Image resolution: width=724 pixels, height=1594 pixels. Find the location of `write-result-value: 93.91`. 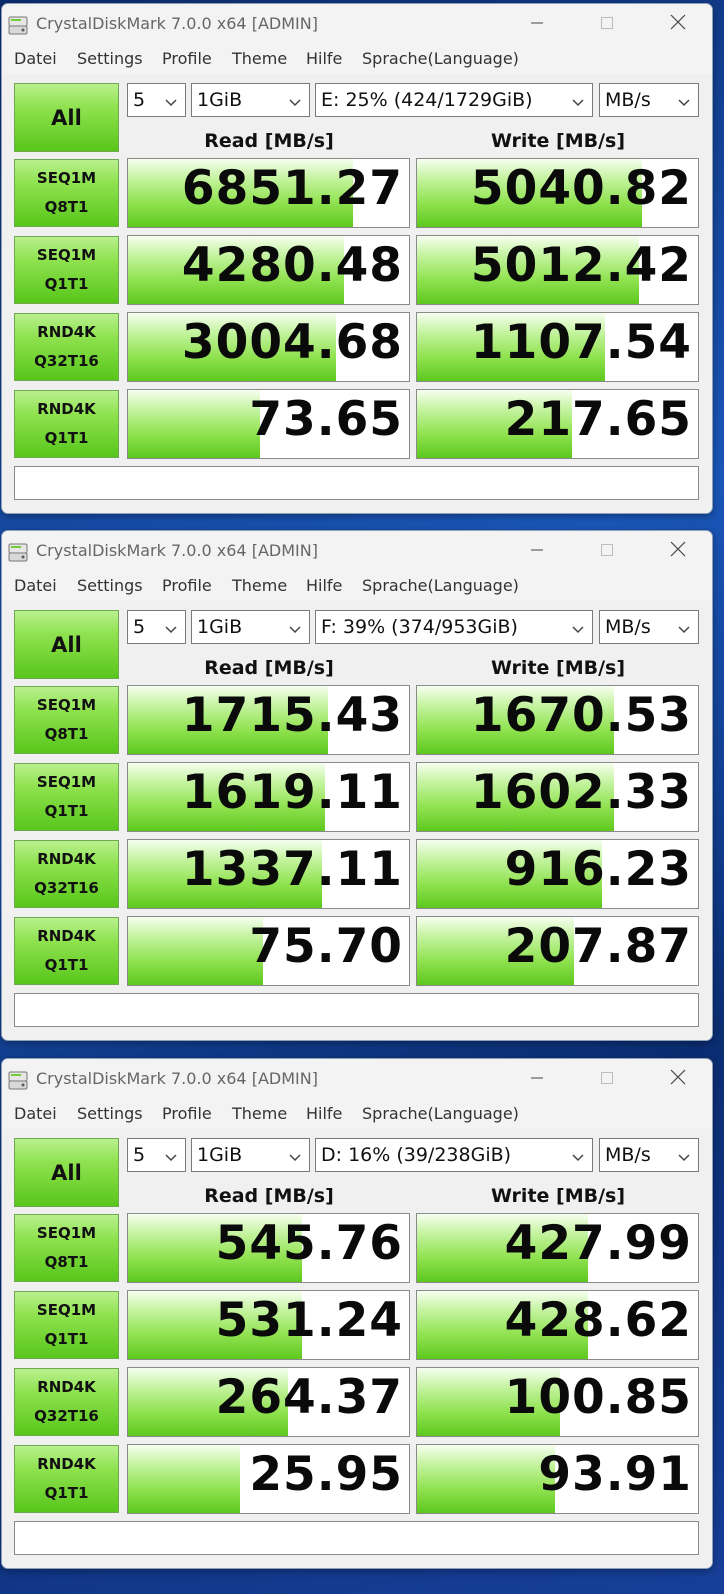

write-result-value: 93.91 is located at coordinates (615, 1474).